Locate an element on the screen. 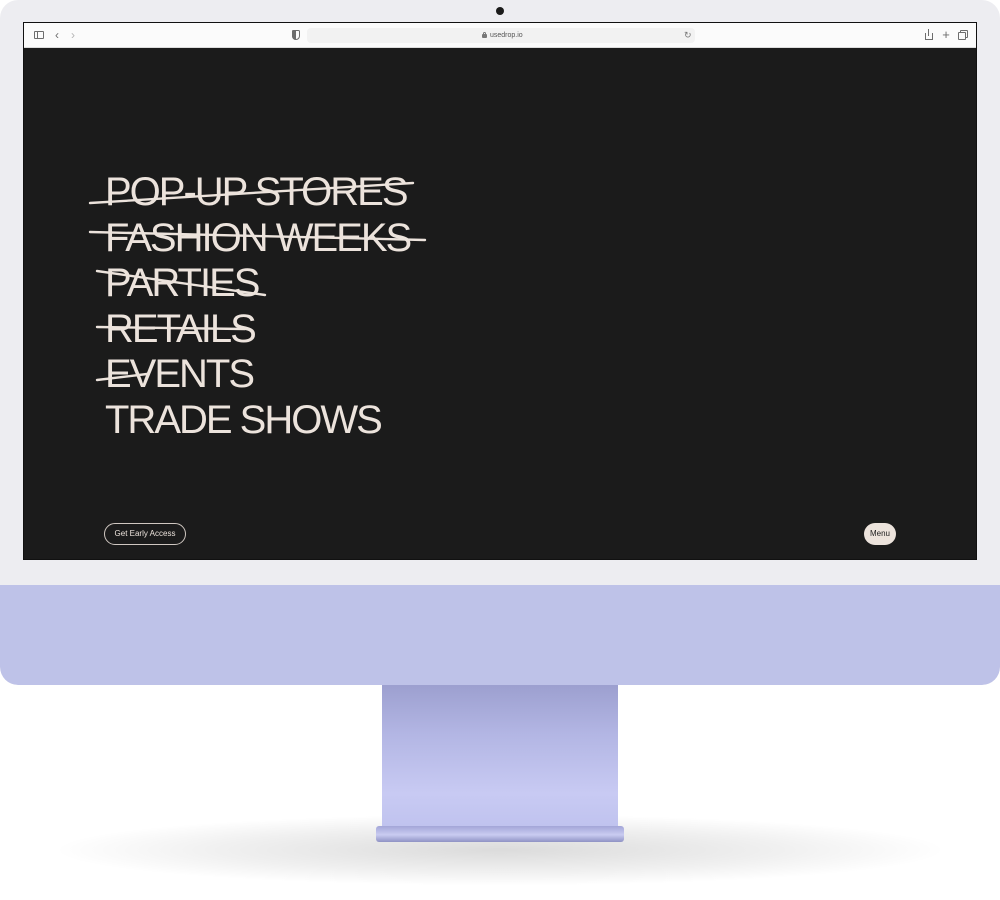  back-icon: ‹ is located at coordinates (57, 35).